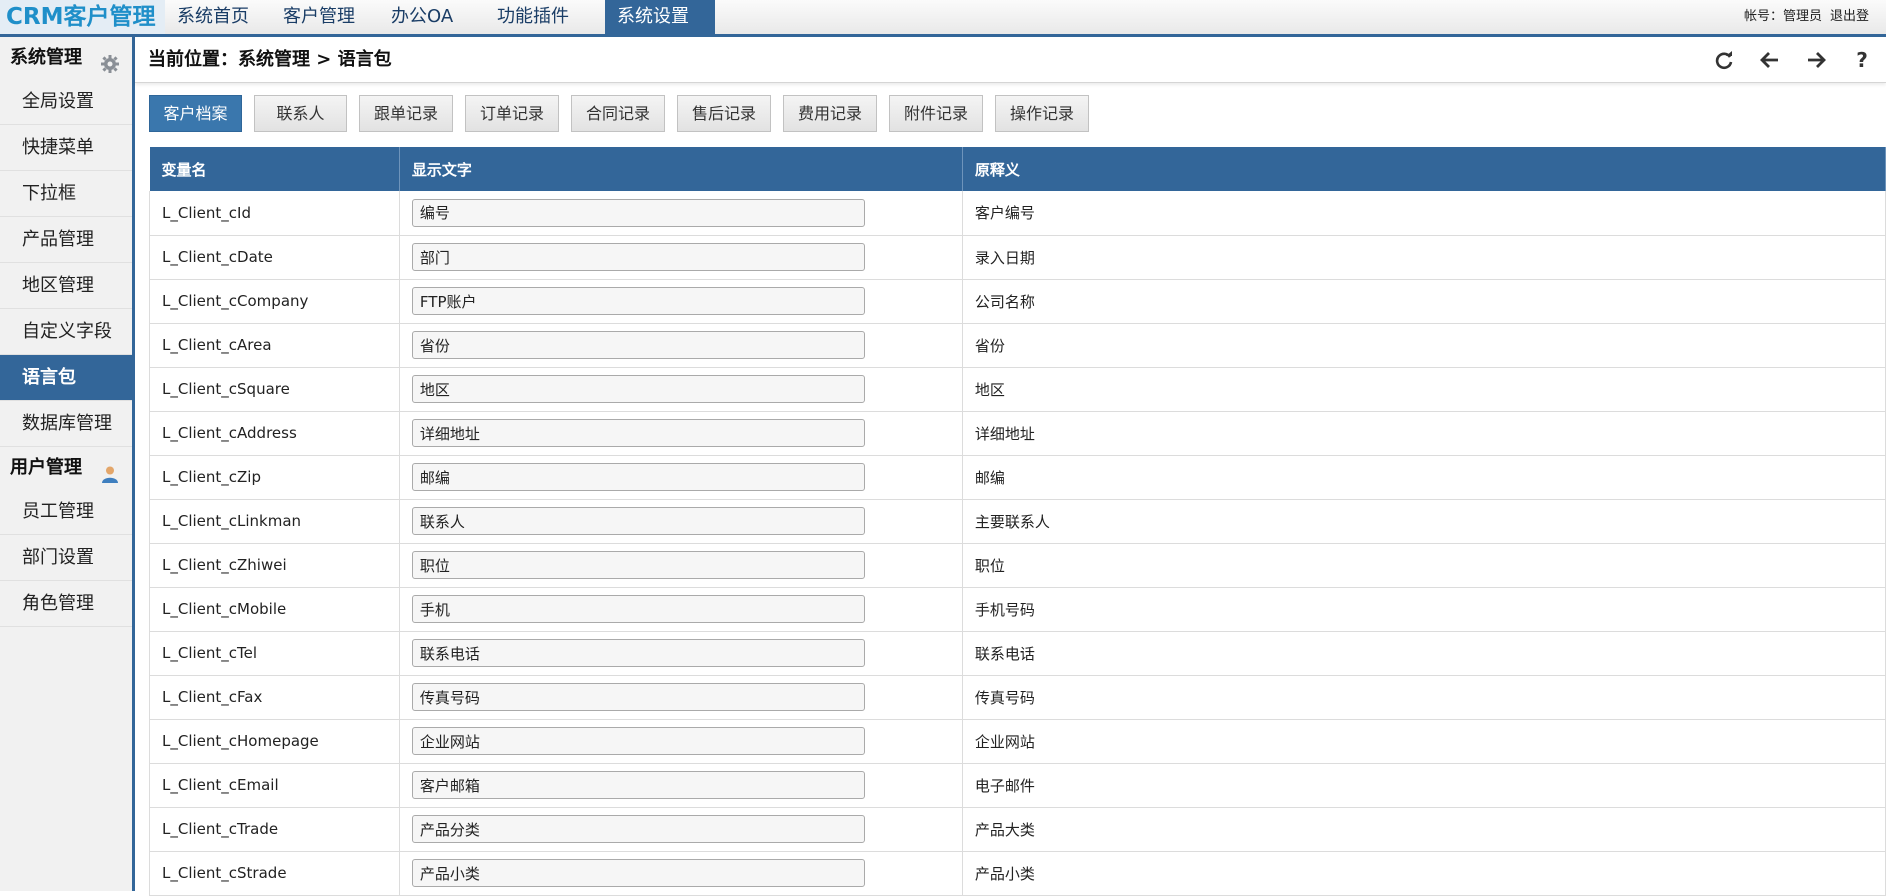  What do you see at coordinates (432, 17) in the screenshot?
I see `nav-item-office-oa: 办公OA` at bounding box center [432, 17].